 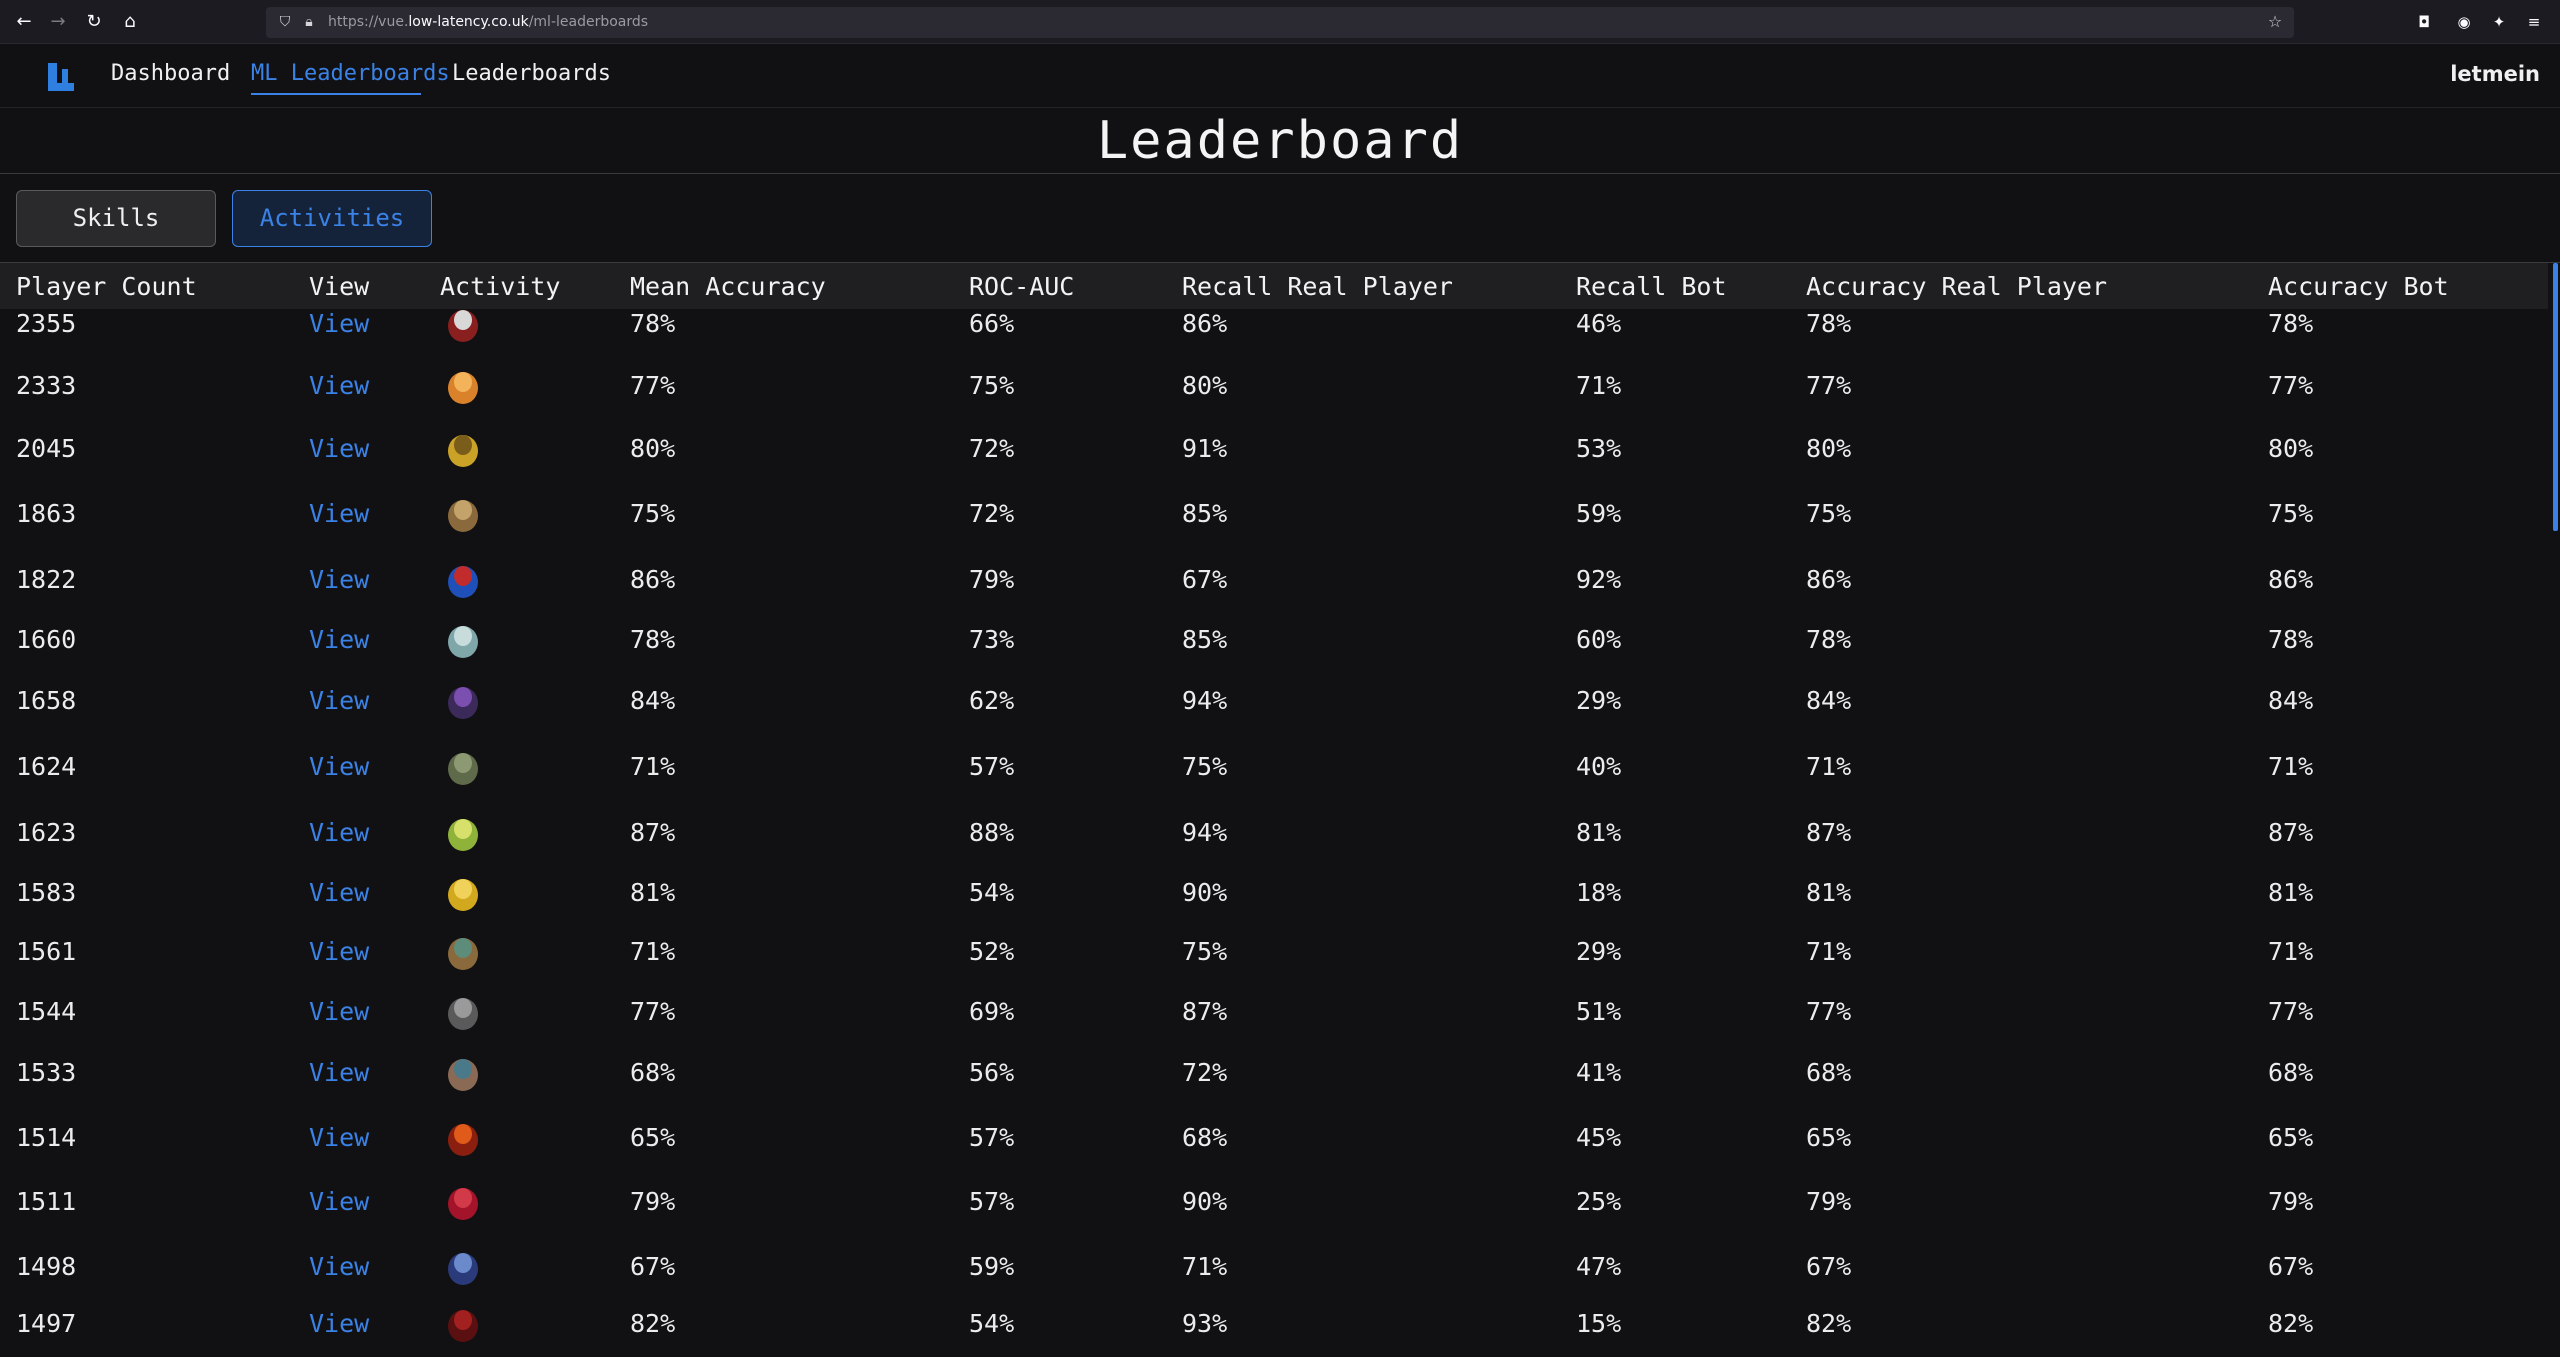 I want to click on table-row: 1514 65% 57% 68% 45% 65% 65% View, so click(x=1274, y=1137).